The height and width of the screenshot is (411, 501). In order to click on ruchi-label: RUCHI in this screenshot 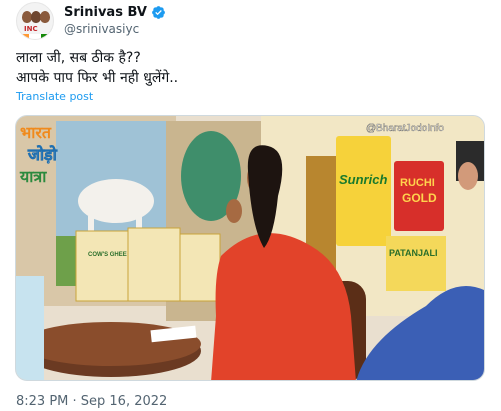, I will do `click(417, 183)`.